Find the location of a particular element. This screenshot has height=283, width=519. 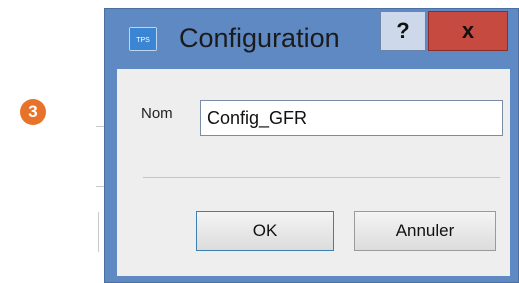

app-icon-text: TPS is located at coordinates (143, 40).